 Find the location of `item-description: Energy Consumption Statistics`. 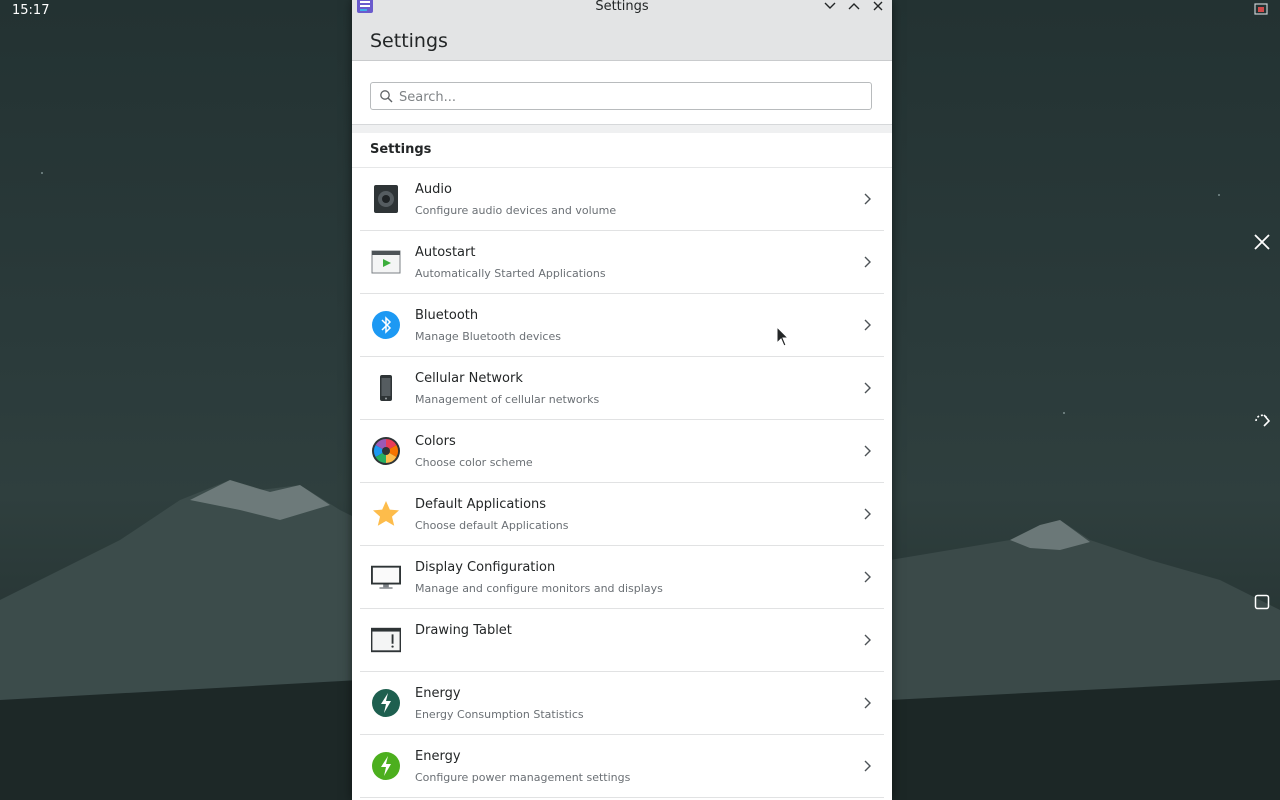

item-description: Energy Consumption Statistics is located at coordinates (499, 714).